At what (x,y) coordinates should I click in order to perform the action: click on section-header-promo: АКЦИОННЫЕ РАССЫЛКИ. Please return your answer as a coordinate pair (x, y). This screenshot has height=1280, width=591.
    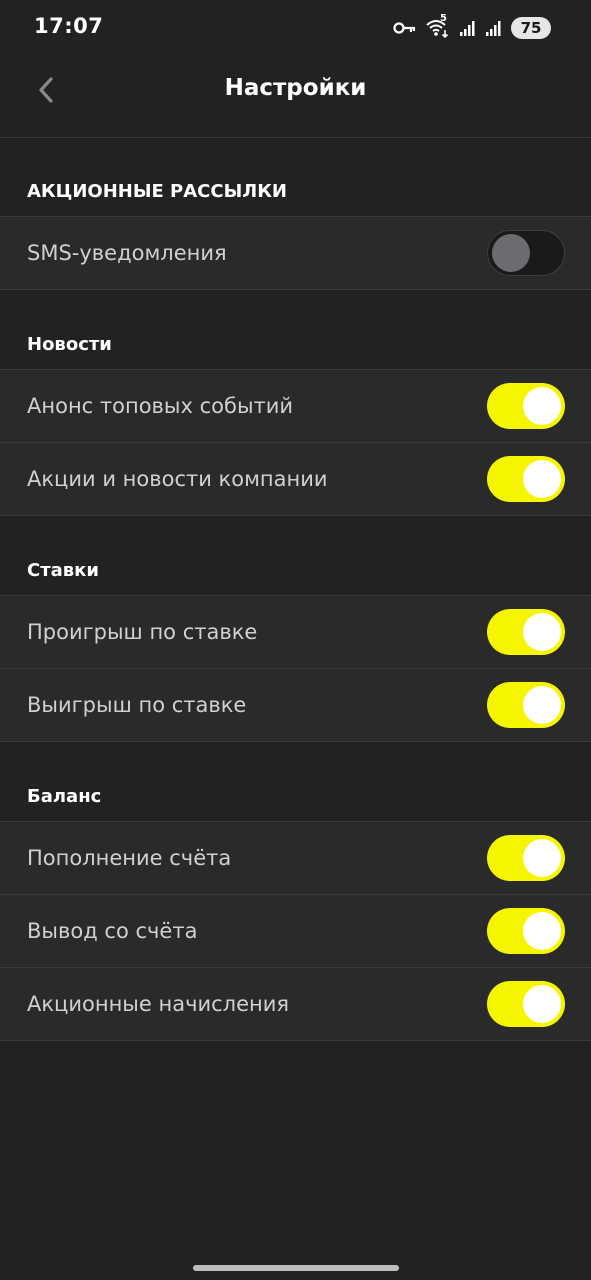
    Looking at the image, I should click on (295, 177).